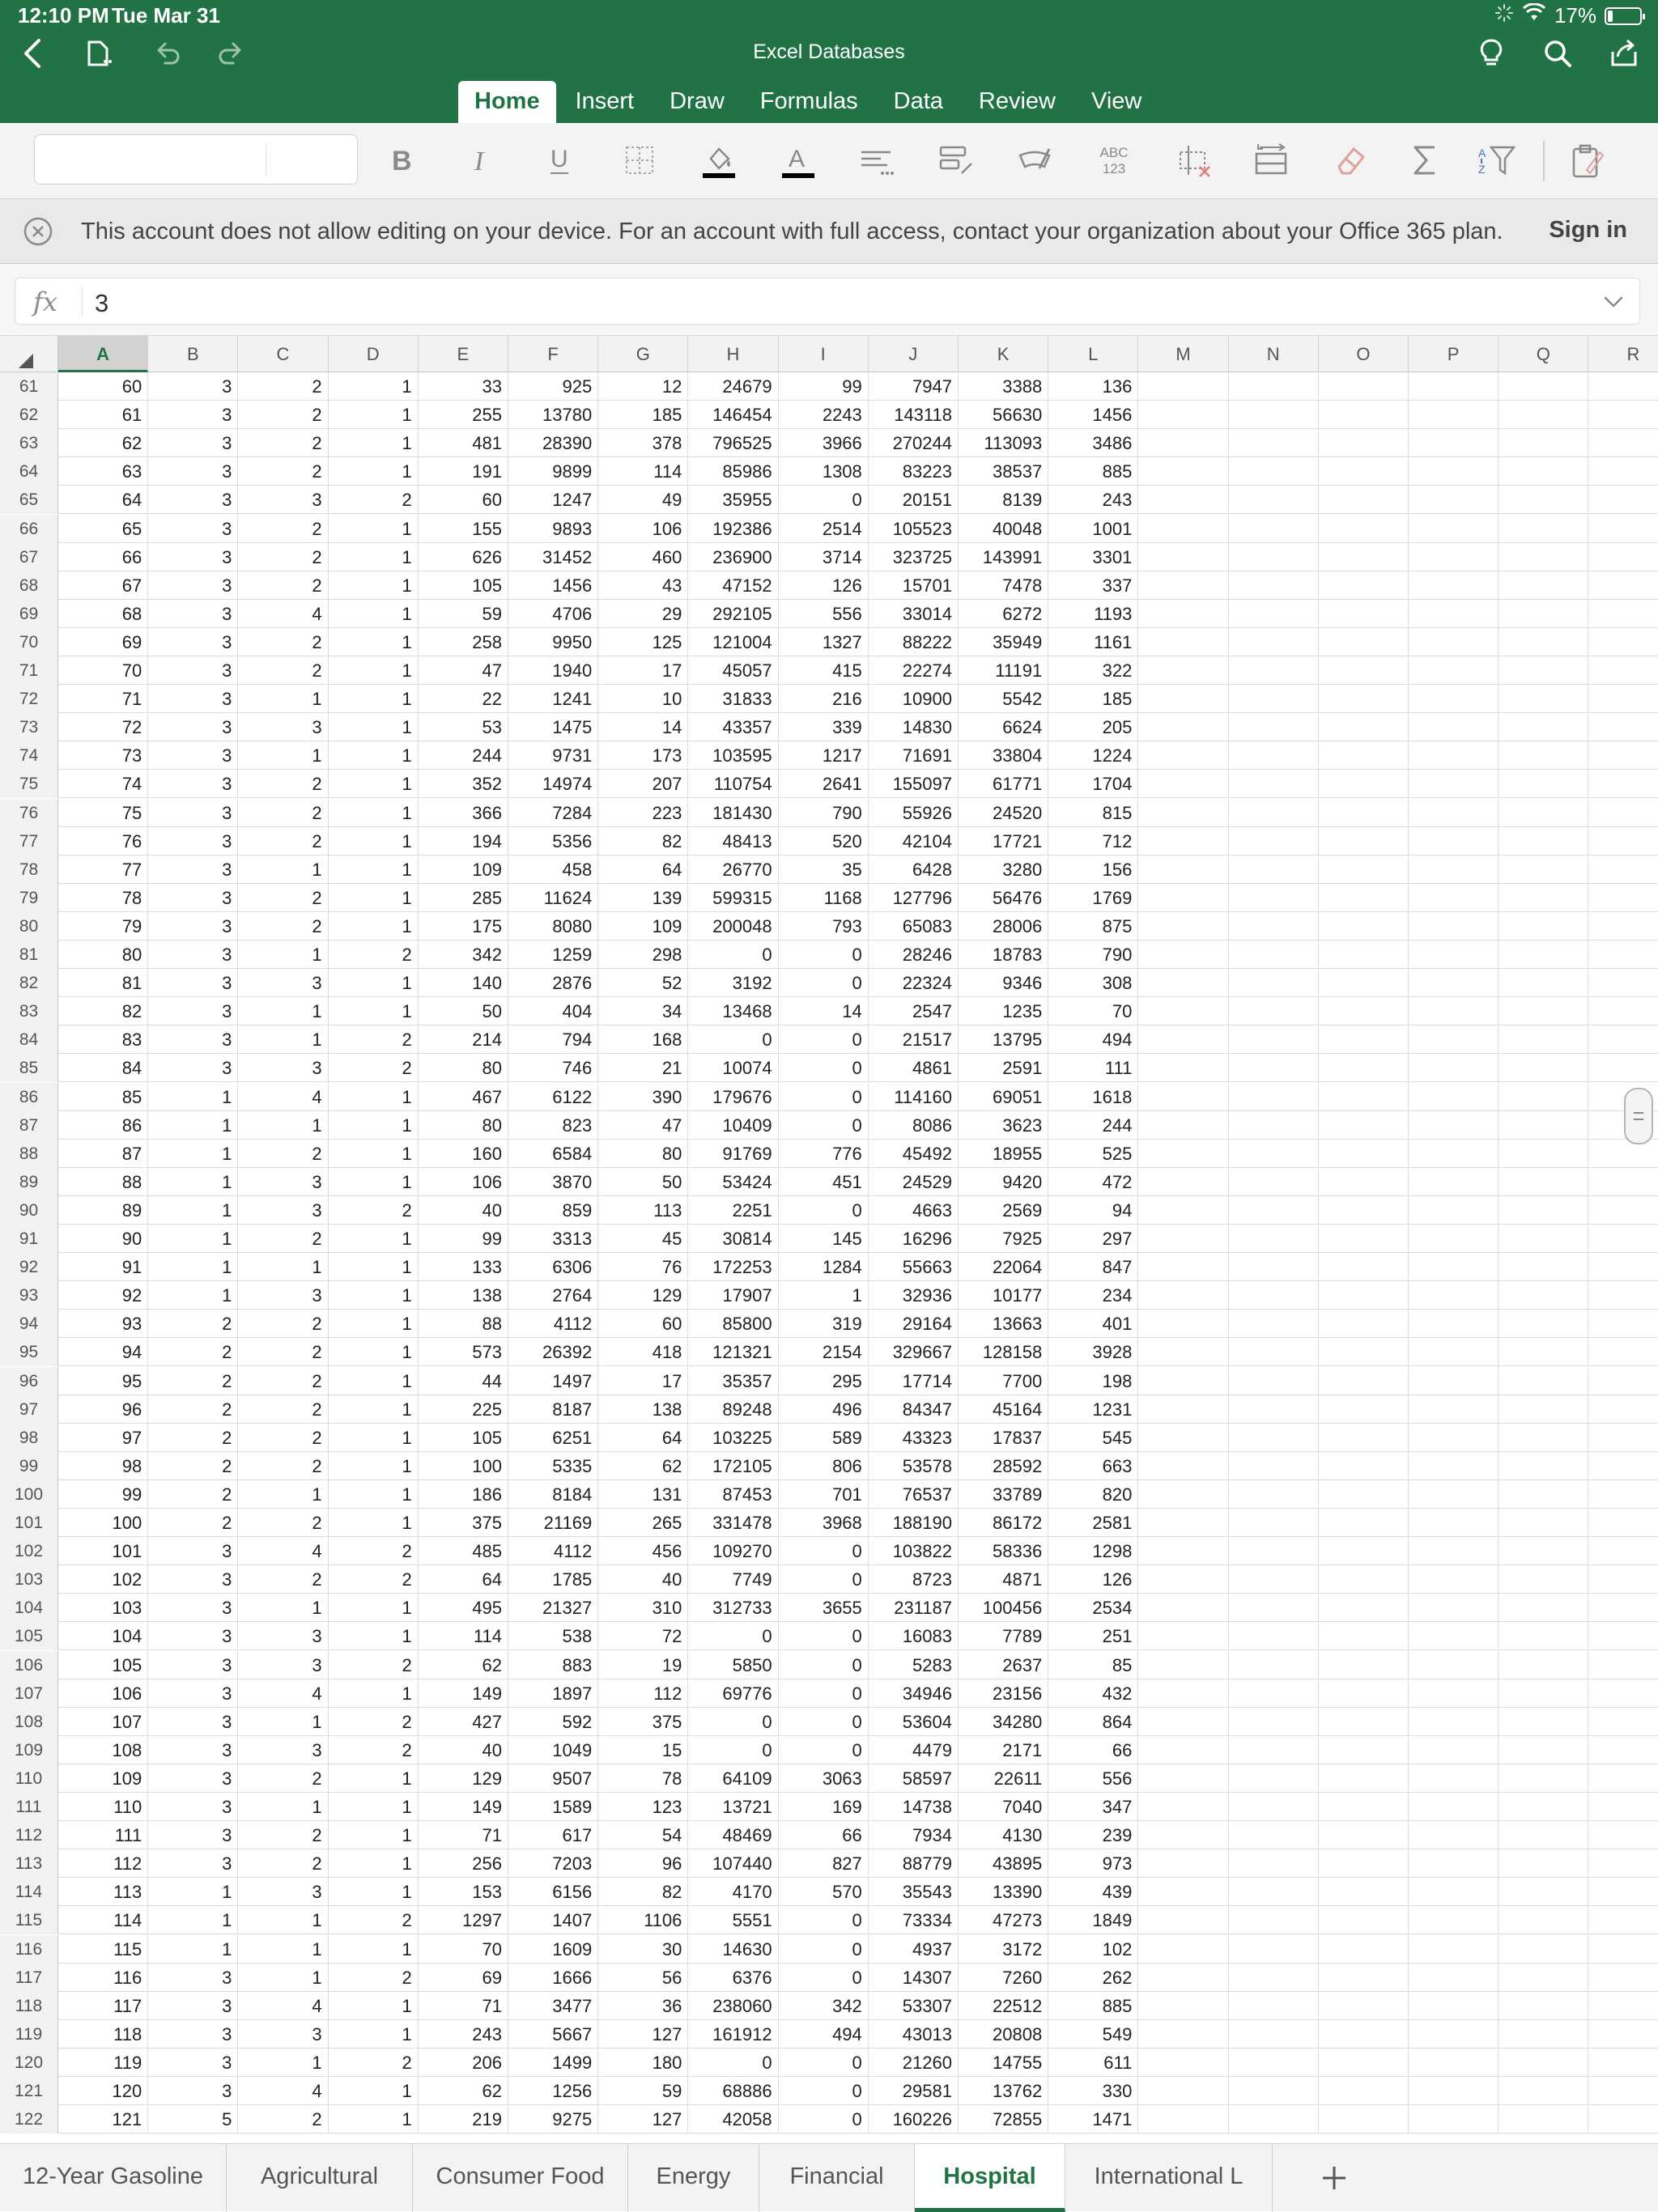 This screenshot has height=2212, width=1658. I want to click on cell-e: 153, so click(463, 1892).